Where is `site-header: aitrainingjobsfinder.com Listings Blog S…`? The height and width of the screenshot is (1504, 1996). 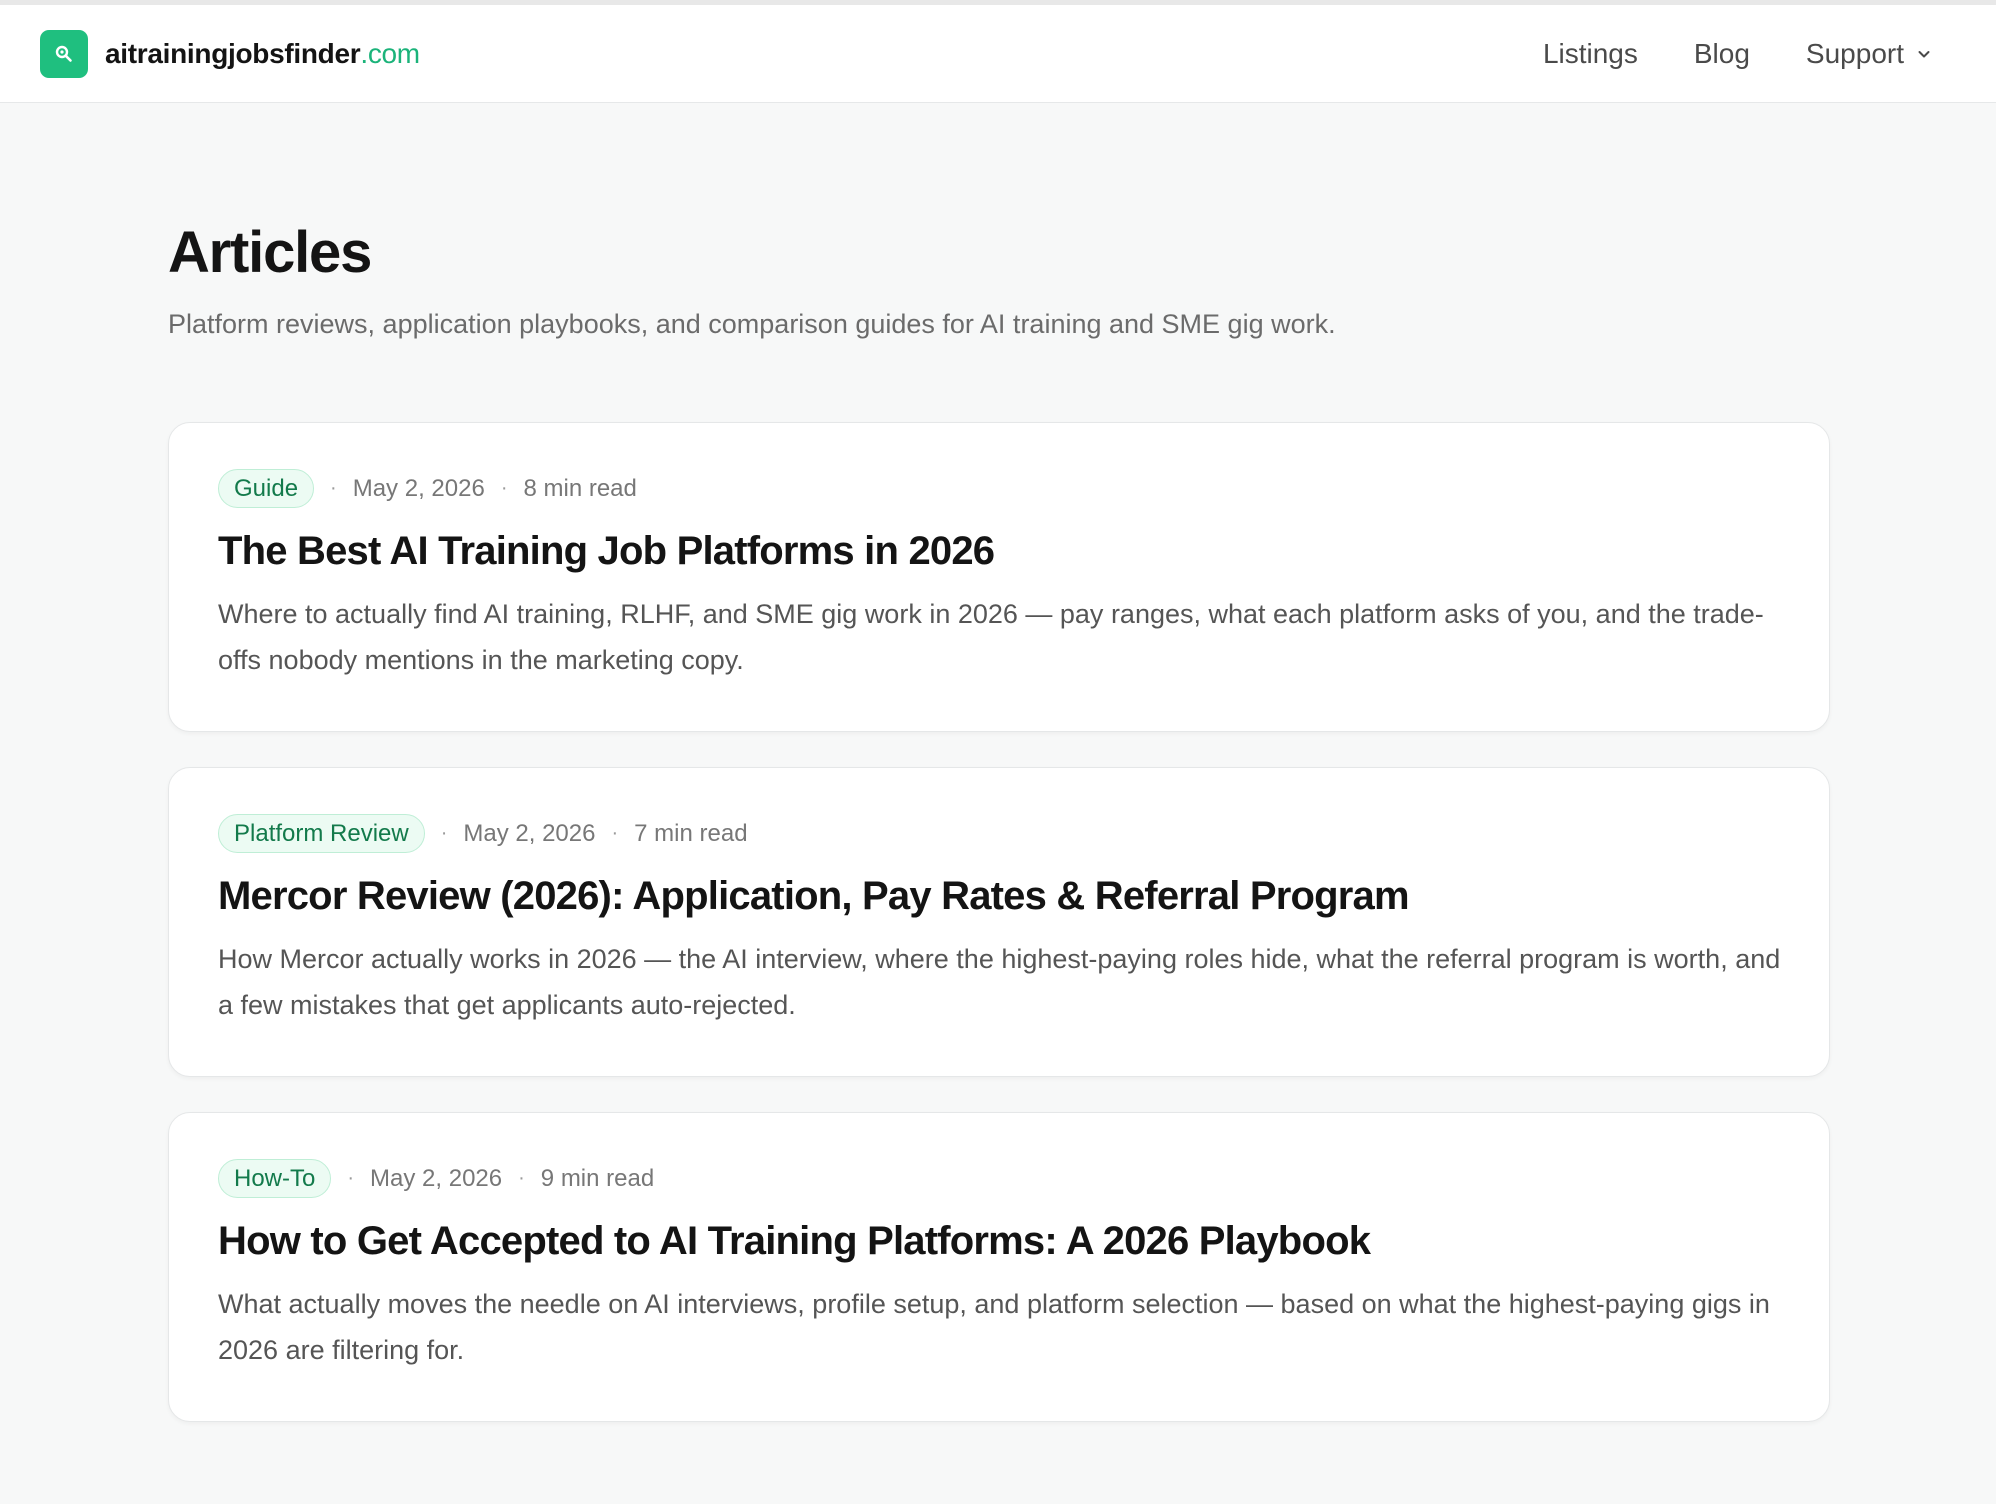 site-header: aitrainingjobsfinder.com Listings Blog S… is located at coordinates (998, 54).